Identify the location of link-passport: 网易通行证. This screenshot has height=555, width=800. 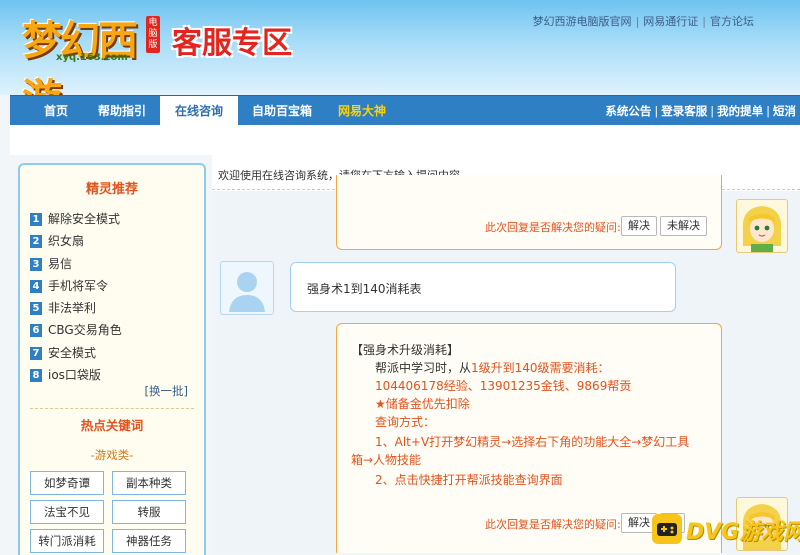
(670, 21).